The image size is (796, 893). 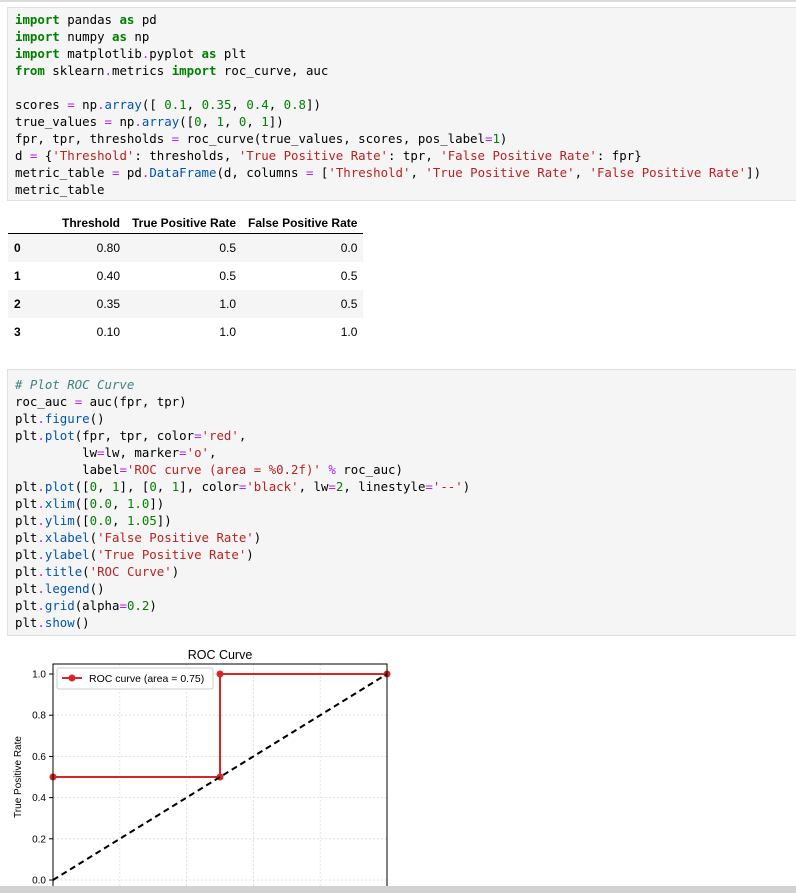 I want to click on legend-label: ROC curve (area = 0.75), so click(x=146, y=679).